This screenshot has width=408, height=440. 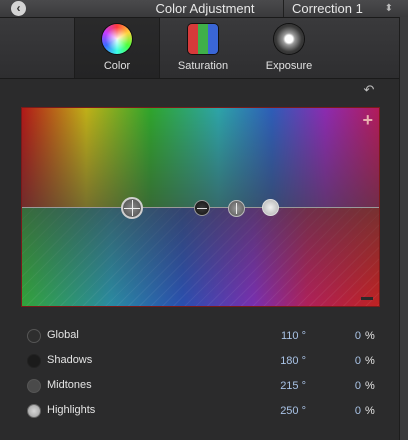 I want to click on midtones-radio, so click(x=34, y=386).